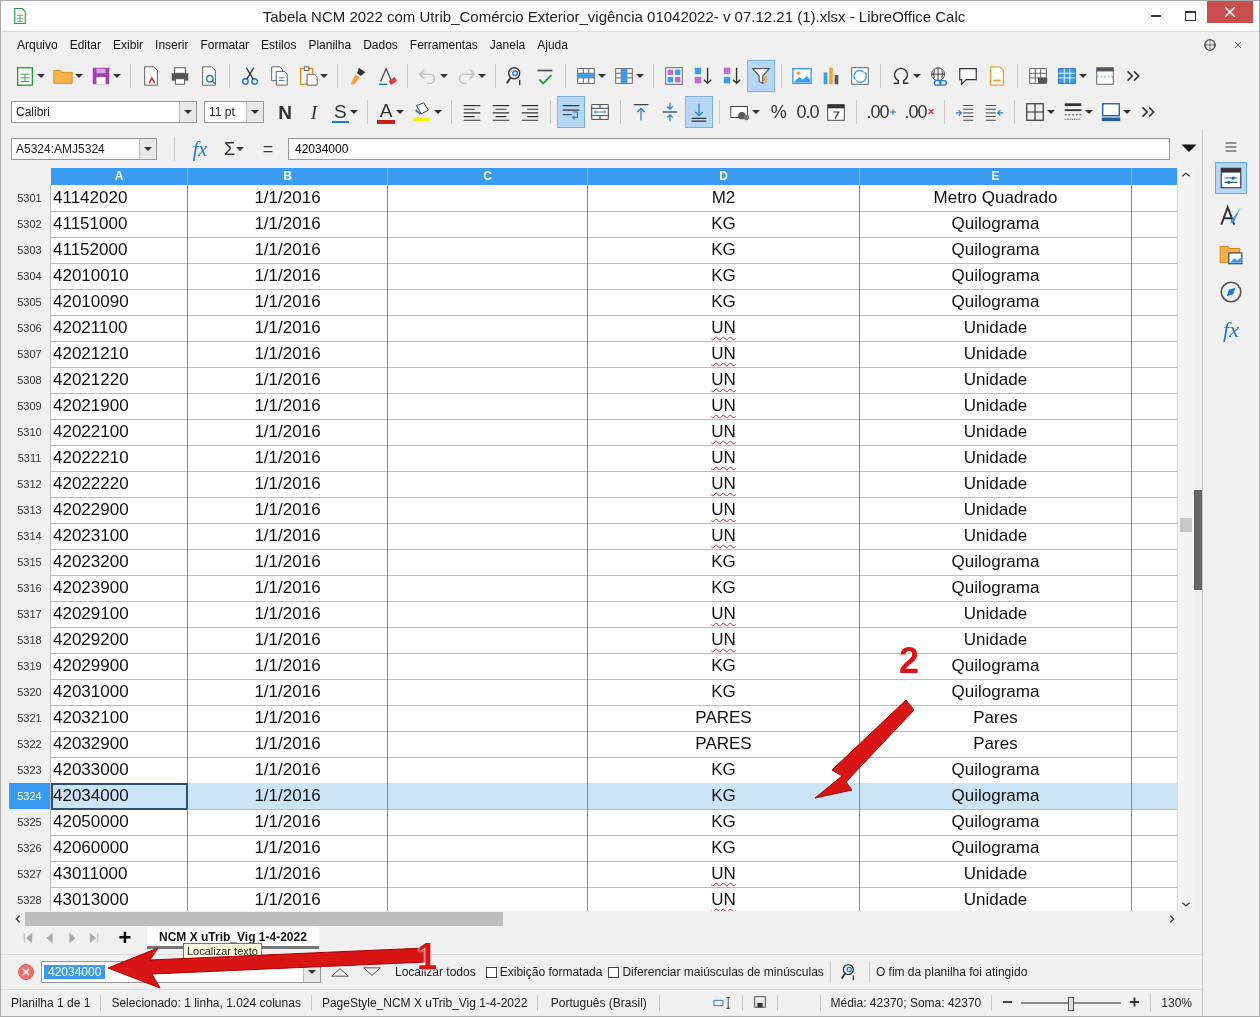 This screenshot has height=1017, width=1260. What do you see at coordinates (330, 45) in the screenshot?
I see `menu-item: Planilha` at bounding box center [330, 45].